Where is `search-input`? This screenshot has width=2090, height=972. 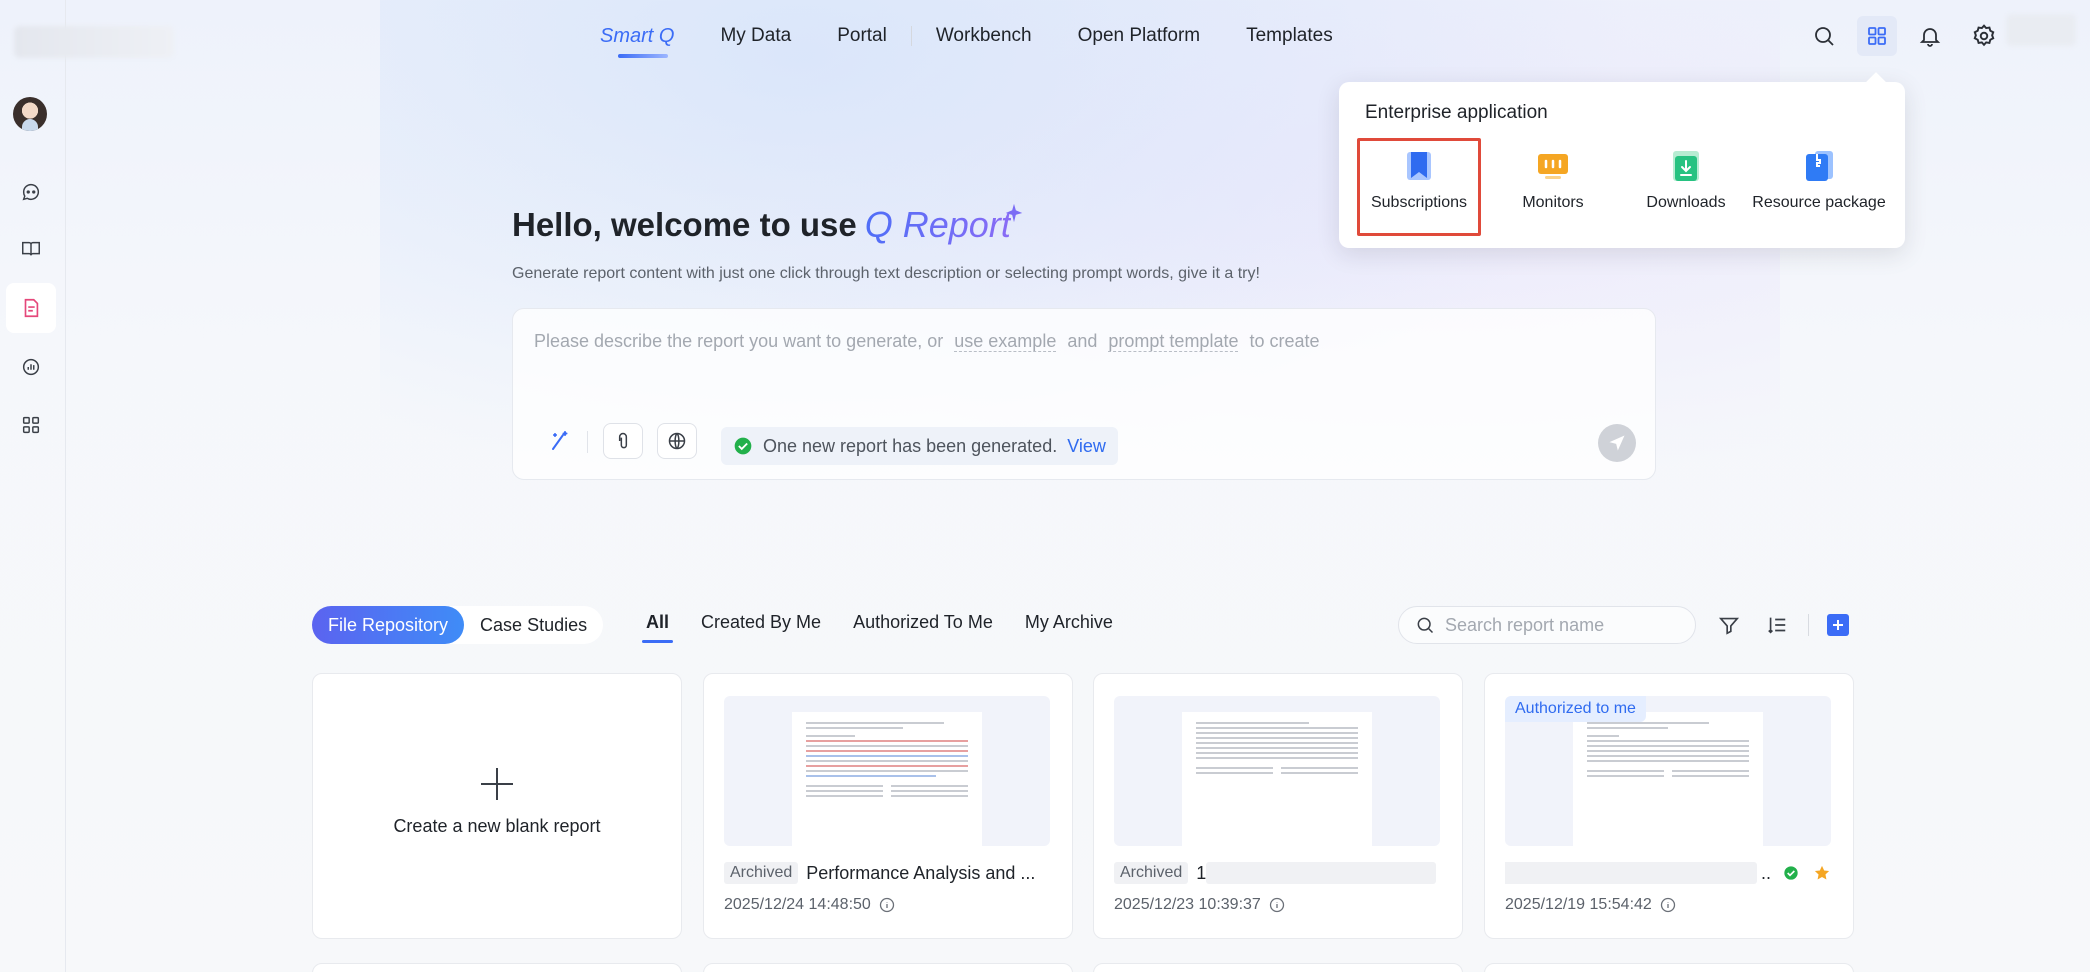 search-input is located at coordinates (1565, 625).